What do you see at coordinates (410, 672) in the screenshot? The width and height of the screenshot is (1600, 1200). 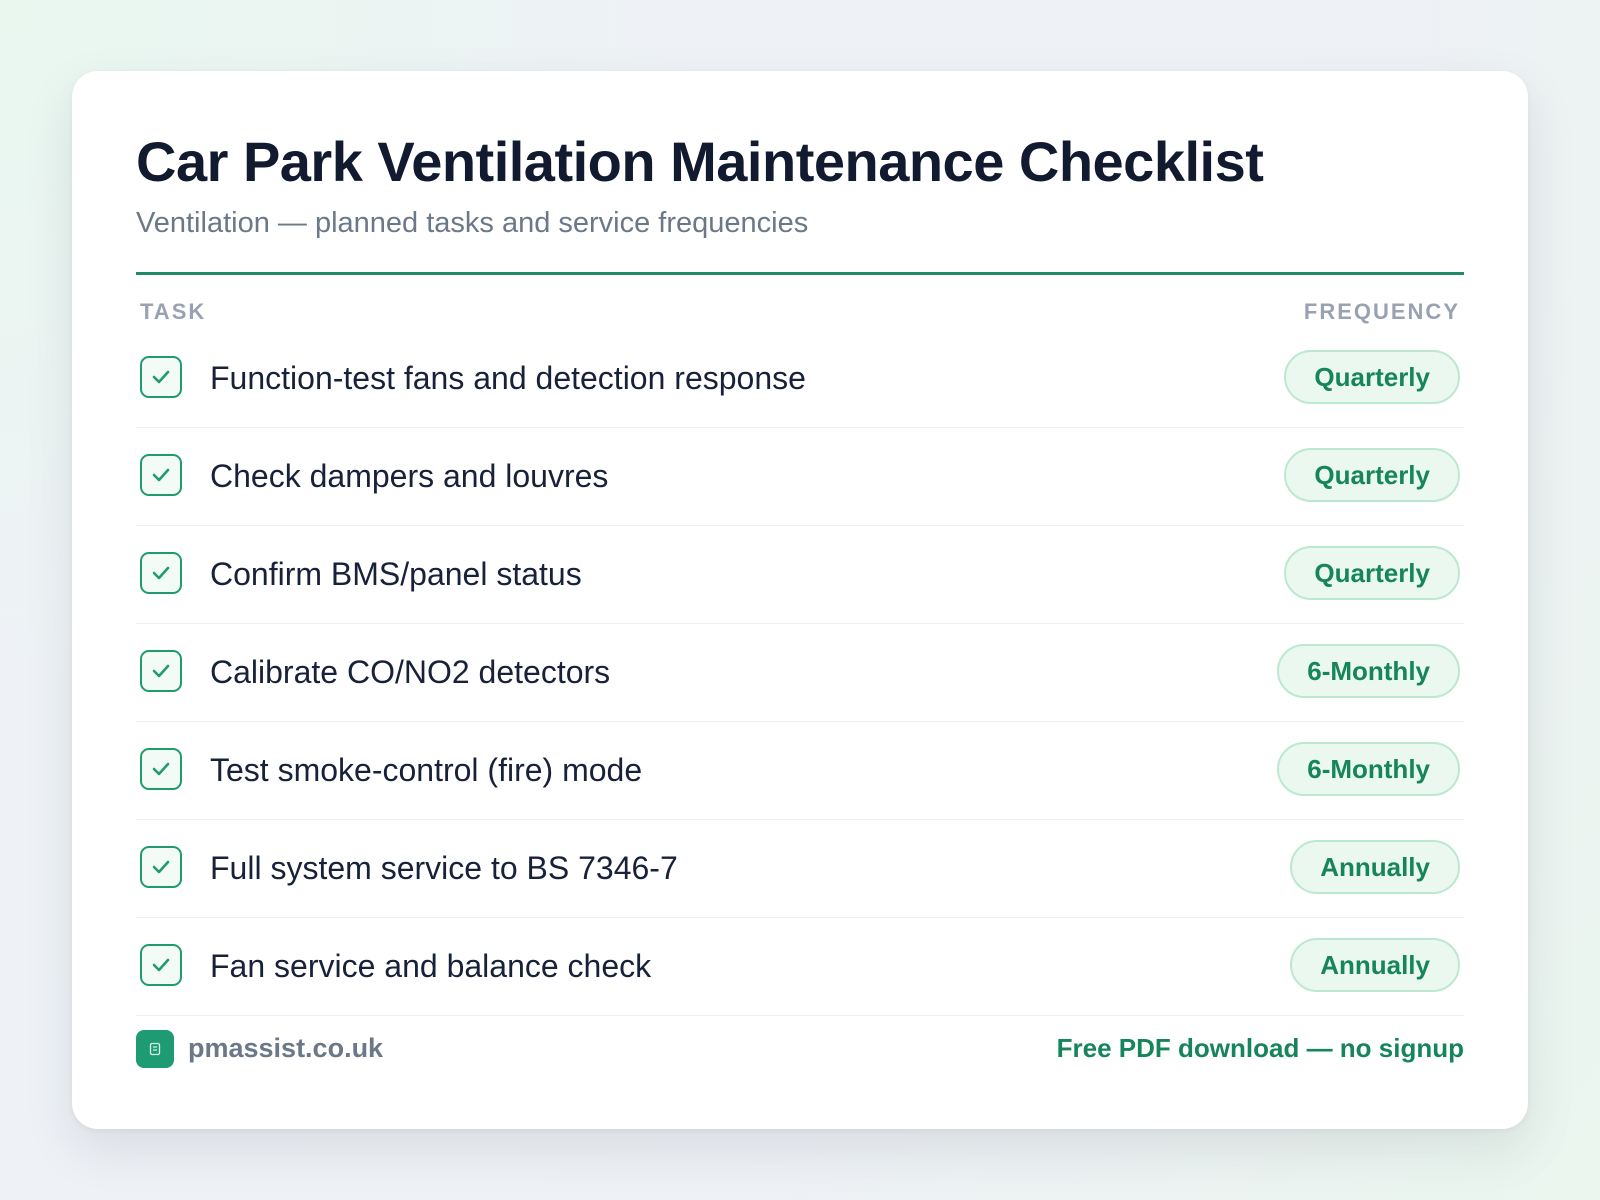 I see `task-label: Calibrate CO/NO2 detectors` at bounding box center [410, 672].